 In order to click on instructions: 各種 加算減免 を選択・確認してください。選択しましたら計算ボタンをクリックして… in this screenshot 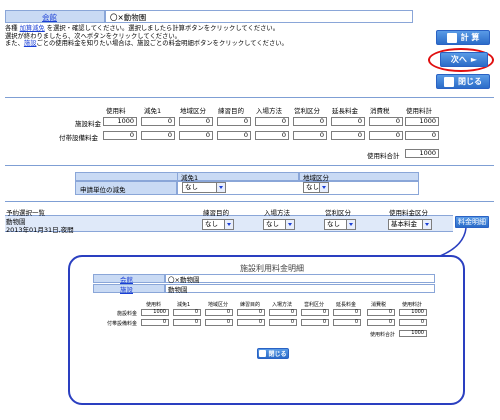, I will do `click(146, 36)`.